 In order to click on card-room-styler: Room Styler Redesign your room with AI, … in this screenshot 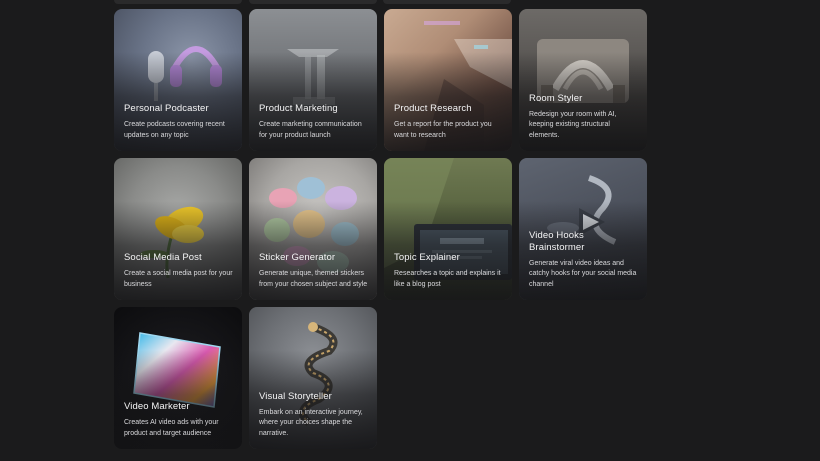, I will do `click(583, 80)`.